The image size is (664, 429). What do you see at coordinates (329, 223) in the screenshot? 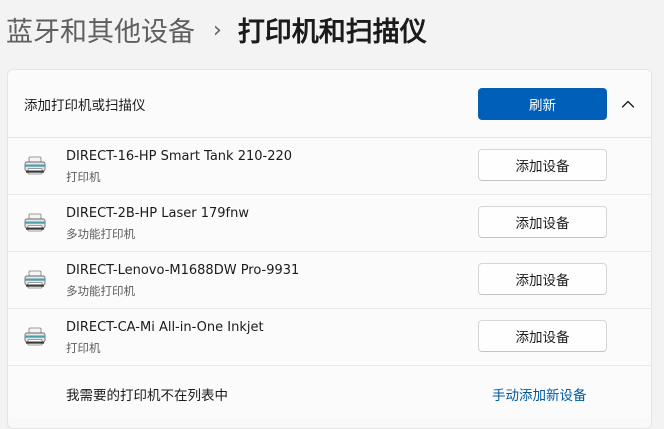
I see `device-row: DIRECT-2B-HP Laser 179fnw 多功能打印机 添加设备` at bounding box center [329, 223].